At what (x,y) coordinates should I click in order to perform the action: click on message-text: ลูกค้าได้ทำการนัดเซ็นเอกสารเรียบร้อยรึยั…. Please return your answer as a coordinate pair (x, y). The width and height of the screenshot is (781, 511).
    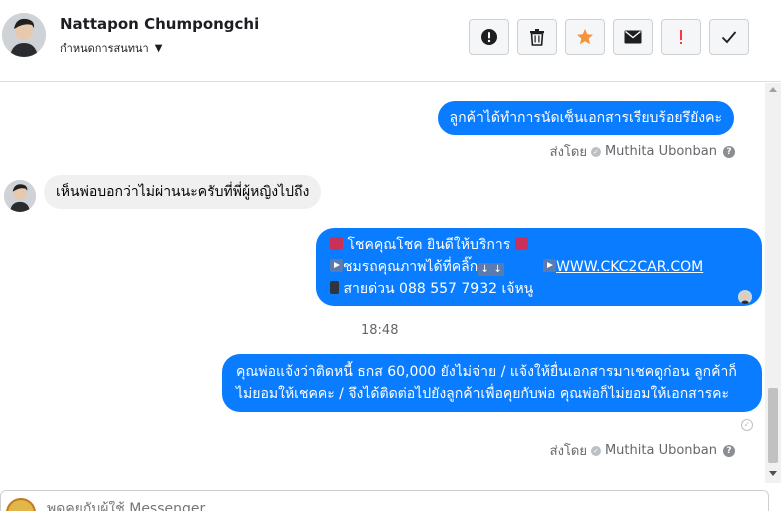
    Looking at the image, I should click on (585, 118).